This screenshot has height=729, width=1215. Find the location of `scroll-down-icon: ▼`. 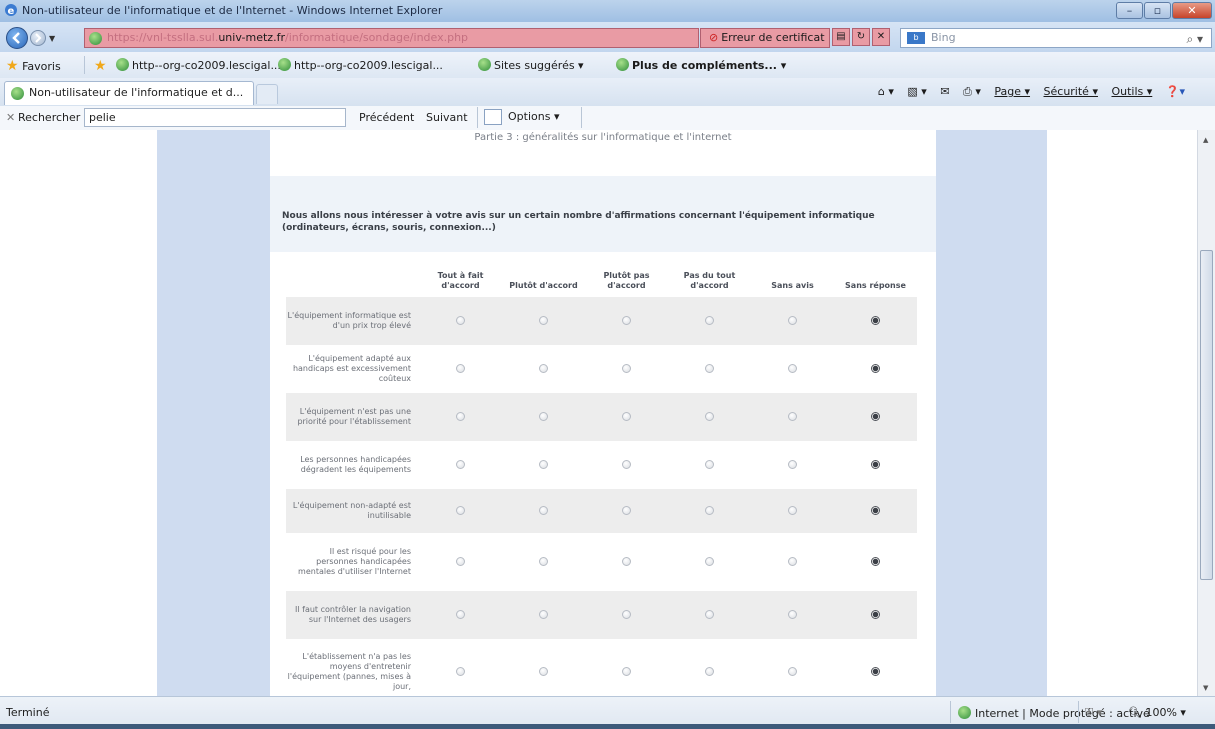

scroll-down-icon: ▼ is located at coordinates (1205, 688).